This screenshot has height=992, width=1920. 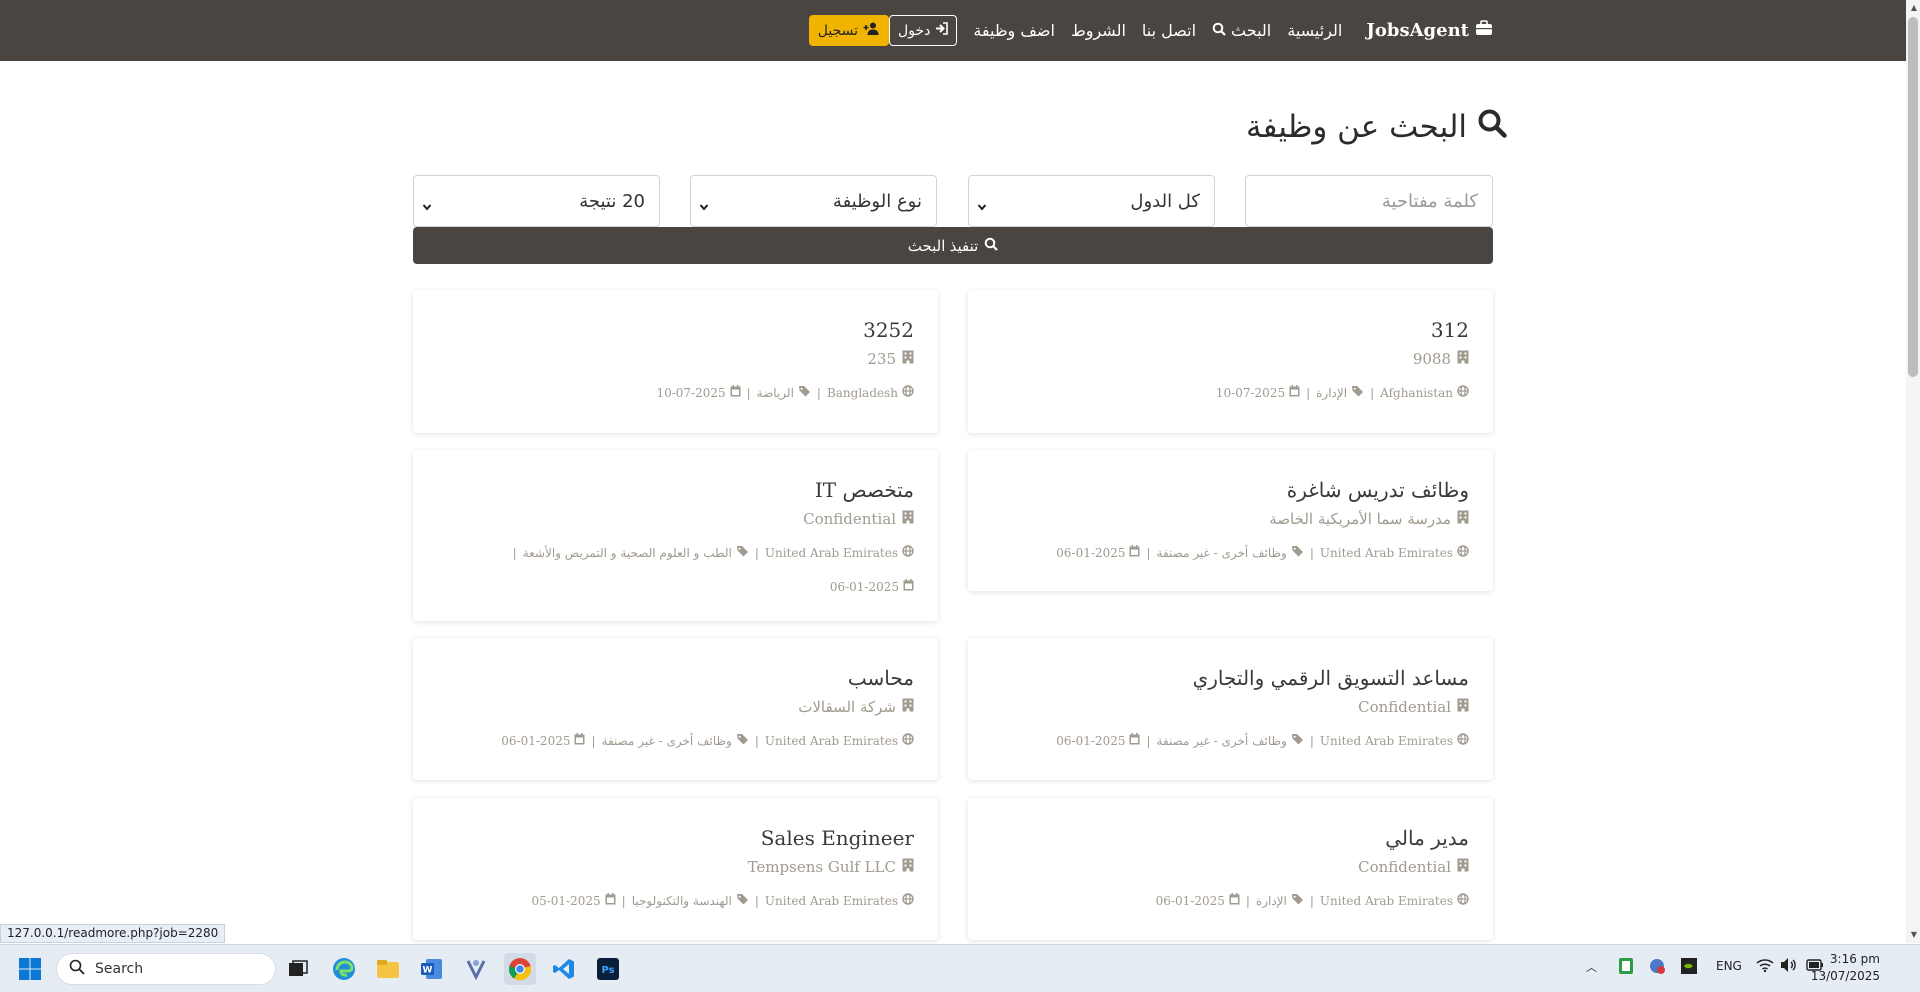 I want to click on job-title: محاسب, so click(x=675, y=678).